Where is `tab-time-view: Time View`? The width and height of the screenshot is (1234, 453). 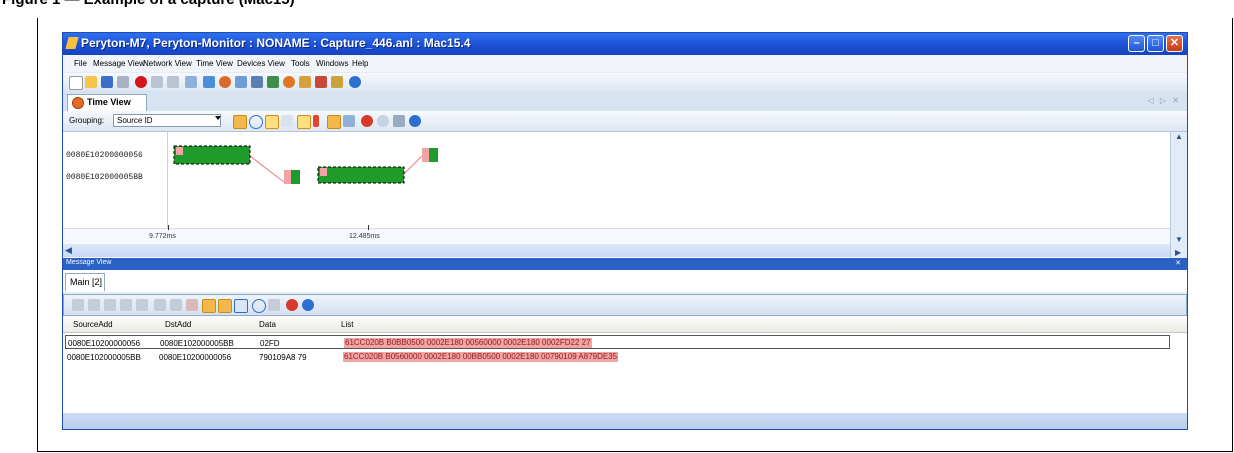
tab-time-view: Time View is located at coordinates (107, 102).